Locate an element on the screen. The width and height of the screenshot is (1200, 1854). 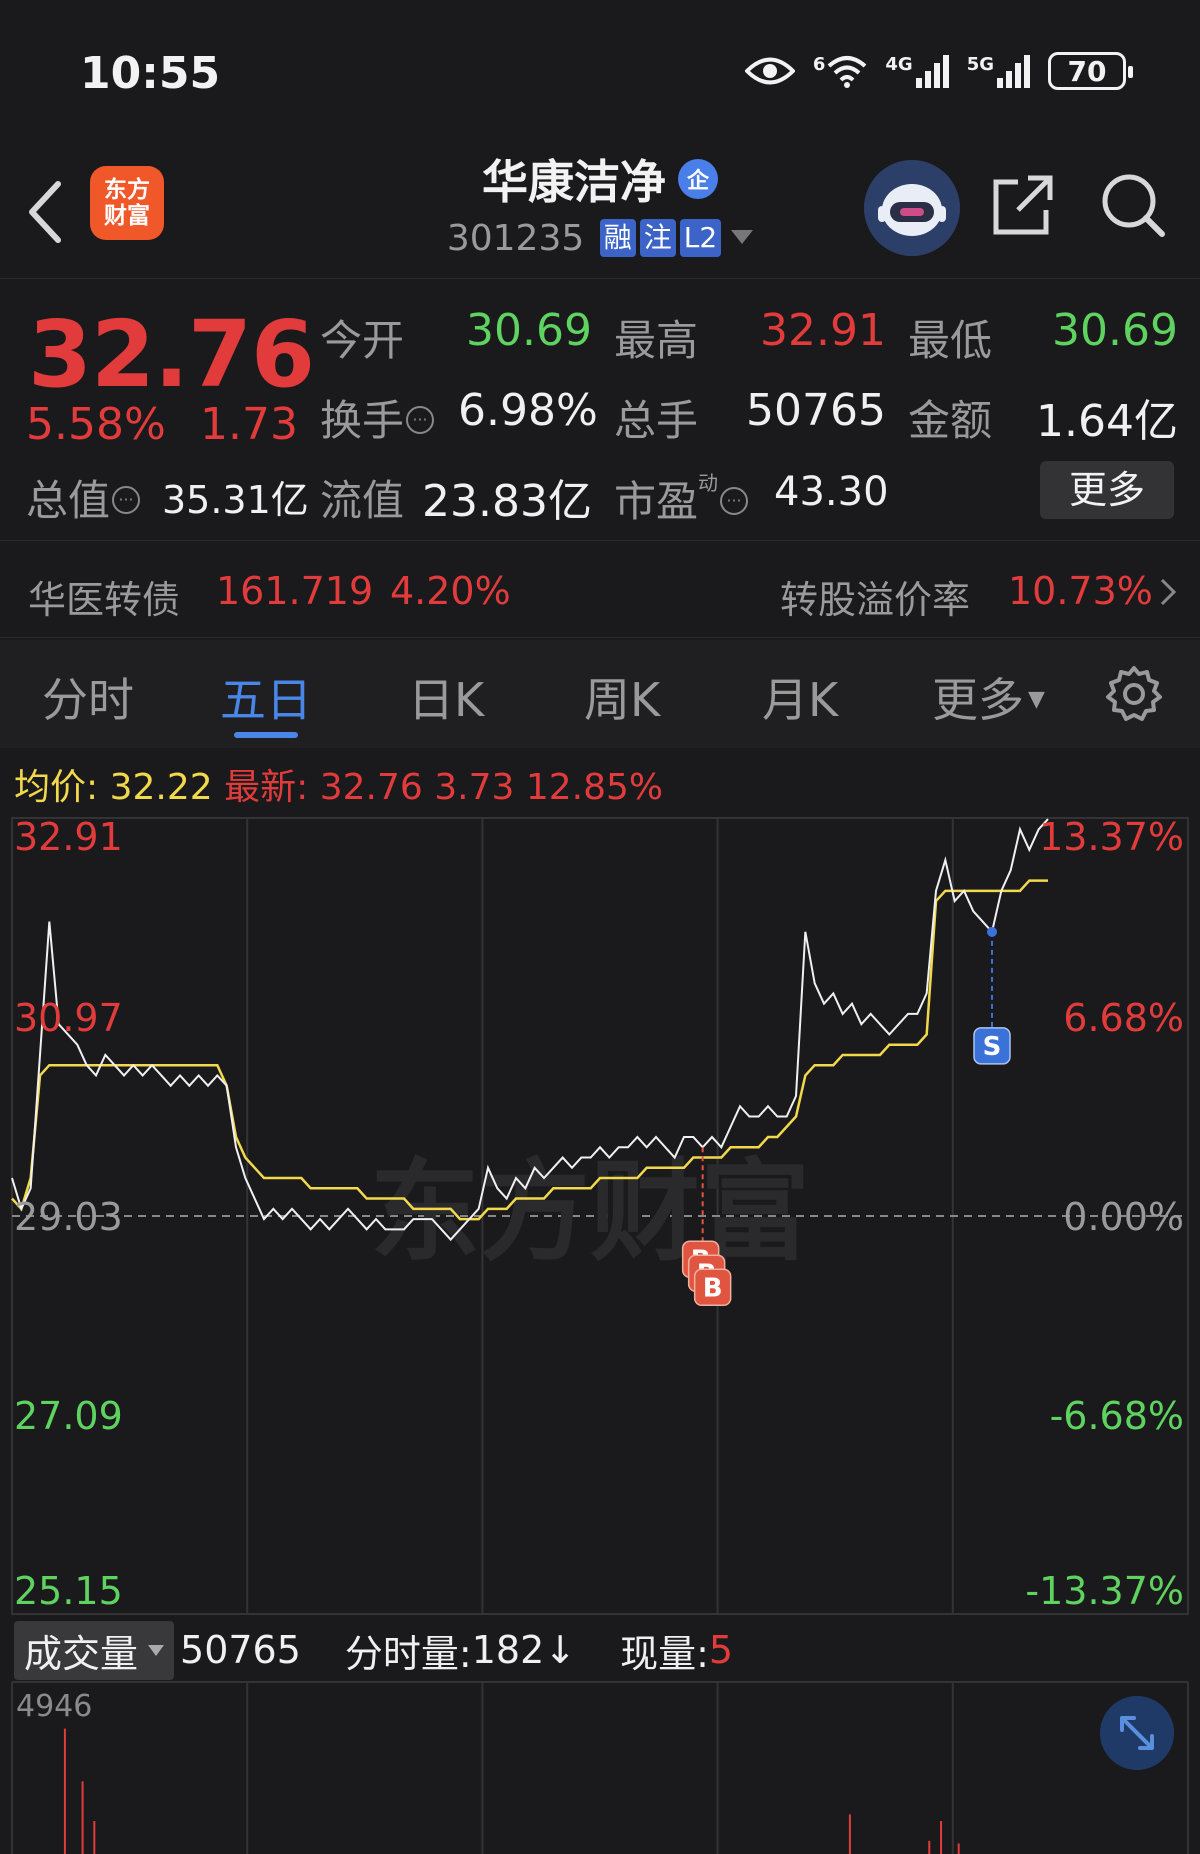
watermark: 东方财富 is located at coordinates (590, 1212).